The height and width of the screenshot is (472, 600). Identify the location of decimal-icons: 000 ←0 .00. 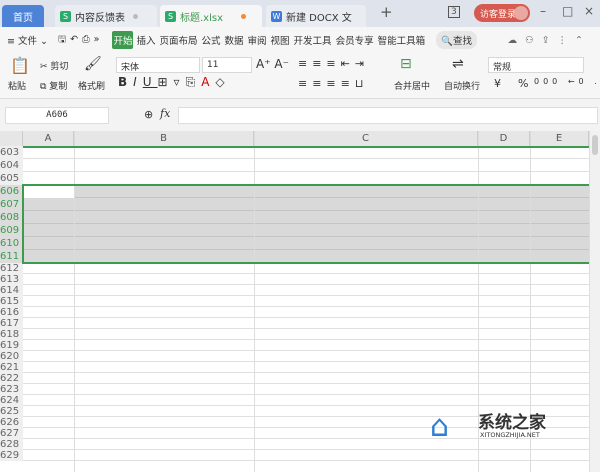
(567, 81).